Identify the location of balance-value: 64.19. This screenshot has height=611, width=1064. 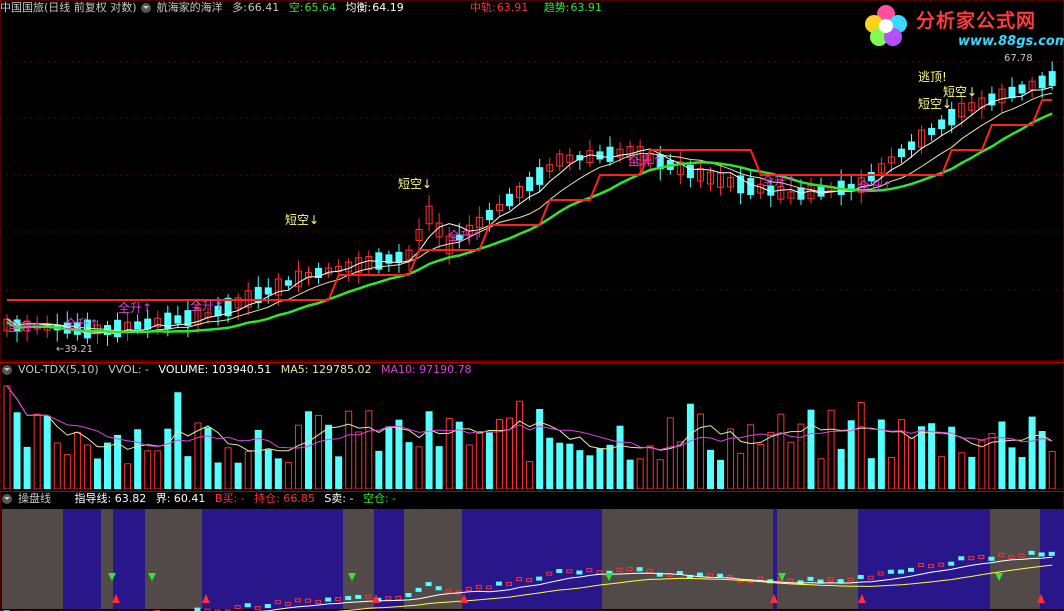
(388, 7).